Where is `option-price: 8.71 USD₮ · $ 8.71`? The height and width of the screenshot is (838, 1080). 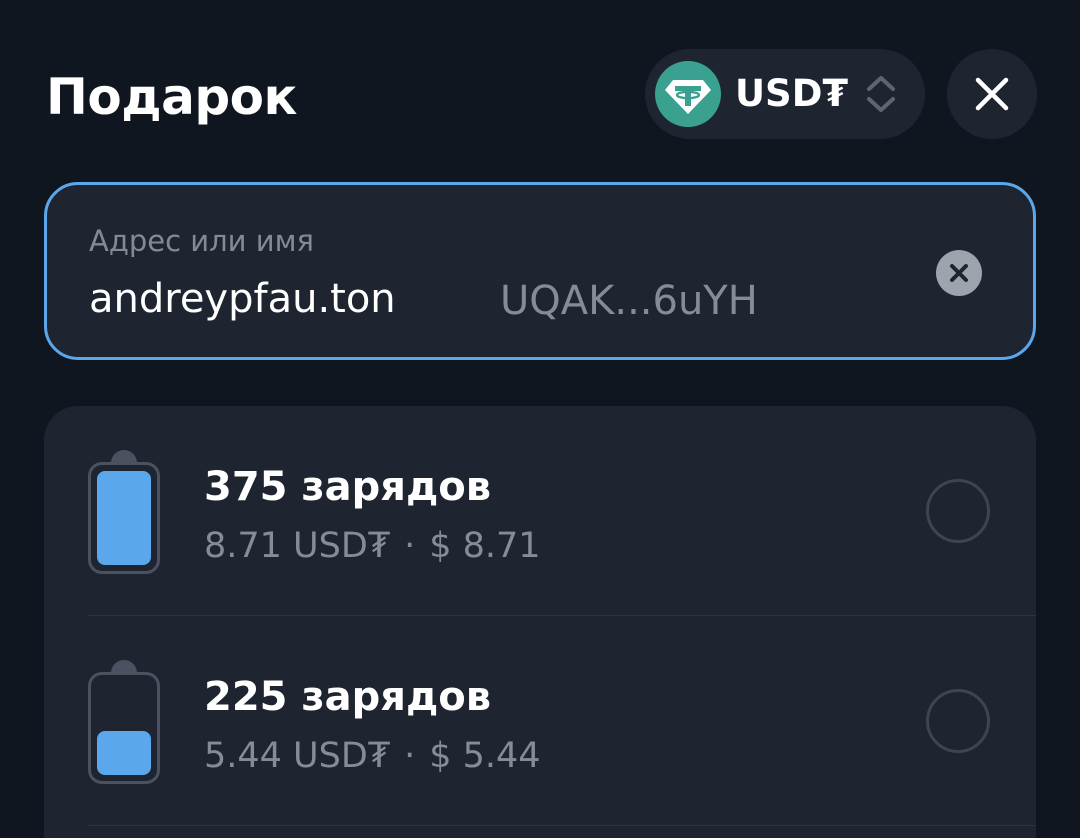 option-price: 8.71 USD₮ · $ 8.71 is located at coordinates (372, 546).